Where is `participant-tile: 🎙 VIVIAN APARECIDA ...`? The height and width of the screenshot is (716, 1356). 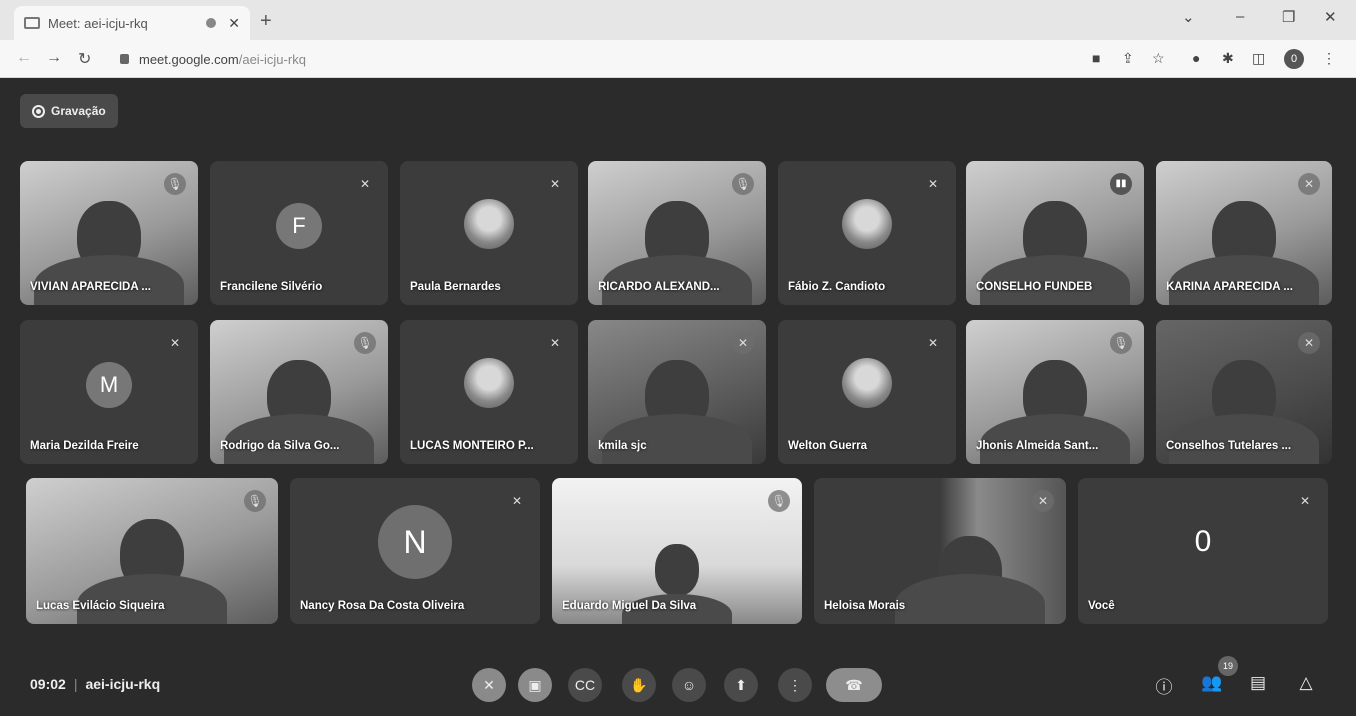 participant-tile: 🎙 VIVIAN APARECIDA ... is located at coordinates (109, 233).